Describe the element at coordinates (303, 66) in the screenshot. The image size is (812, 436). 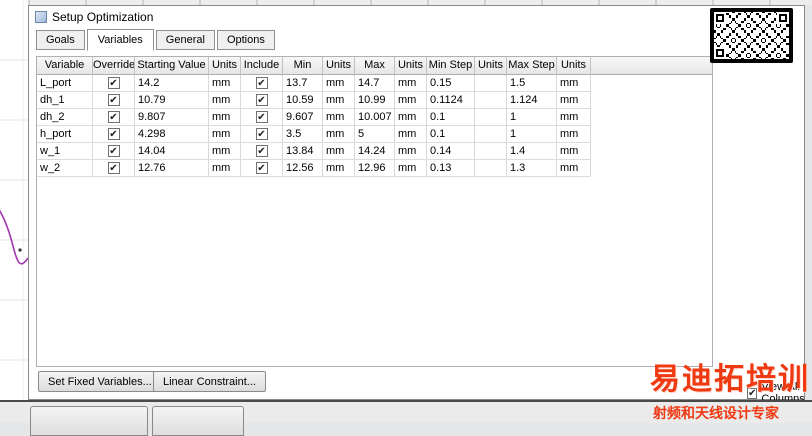
I see `column-header: Min` at that location.